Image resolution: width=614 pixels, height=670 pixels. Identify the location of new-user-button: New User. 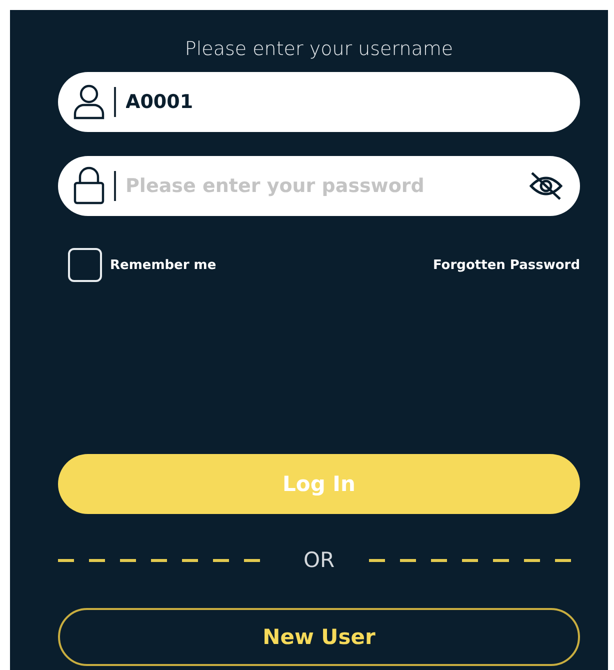
(319, 637).